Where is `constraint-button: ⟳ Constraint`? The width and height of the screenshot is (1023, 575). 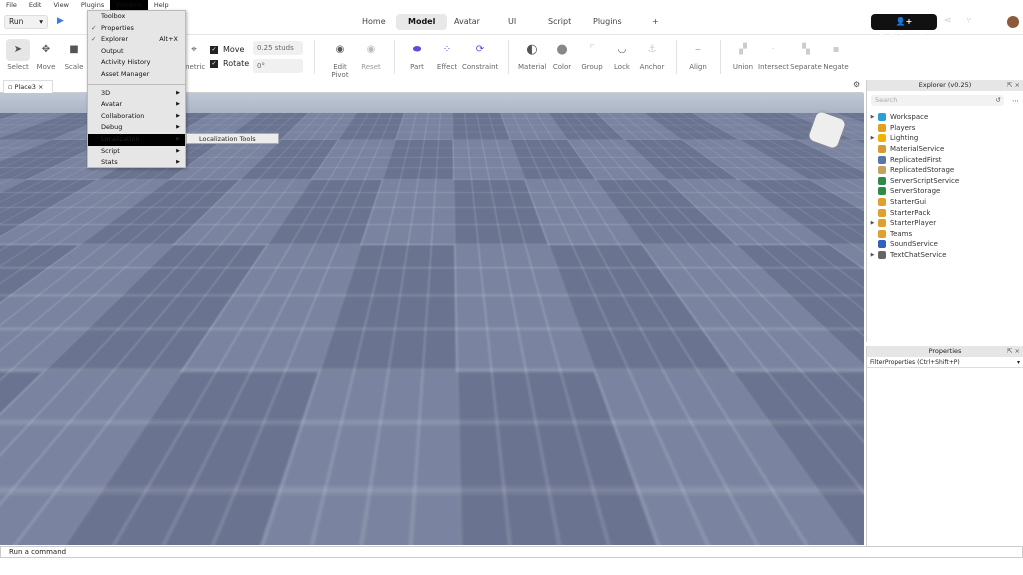 constraint-button: ⟳ Constraint is located at coordinates (480, 55).